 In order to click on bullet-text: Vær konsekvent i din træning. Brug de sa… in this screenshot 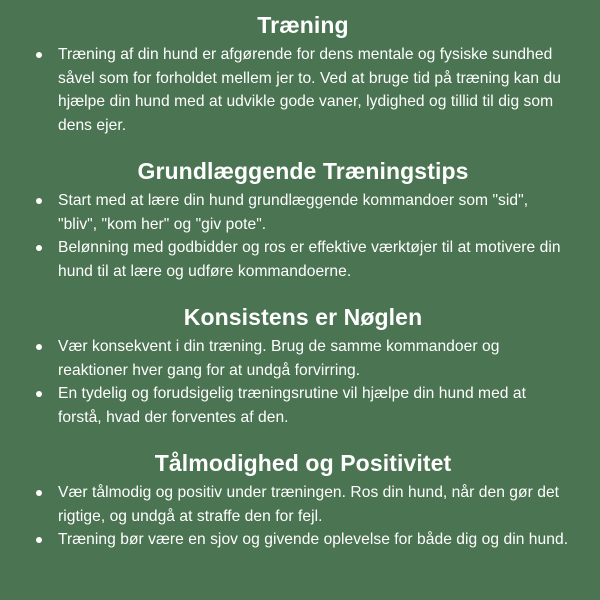, I will do `click(279, 358)`.